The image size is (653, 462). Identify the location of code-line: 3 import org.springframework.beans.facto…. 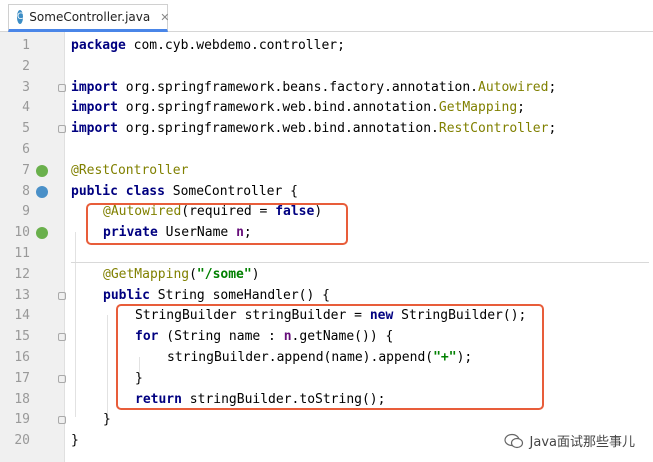
(326, 88).